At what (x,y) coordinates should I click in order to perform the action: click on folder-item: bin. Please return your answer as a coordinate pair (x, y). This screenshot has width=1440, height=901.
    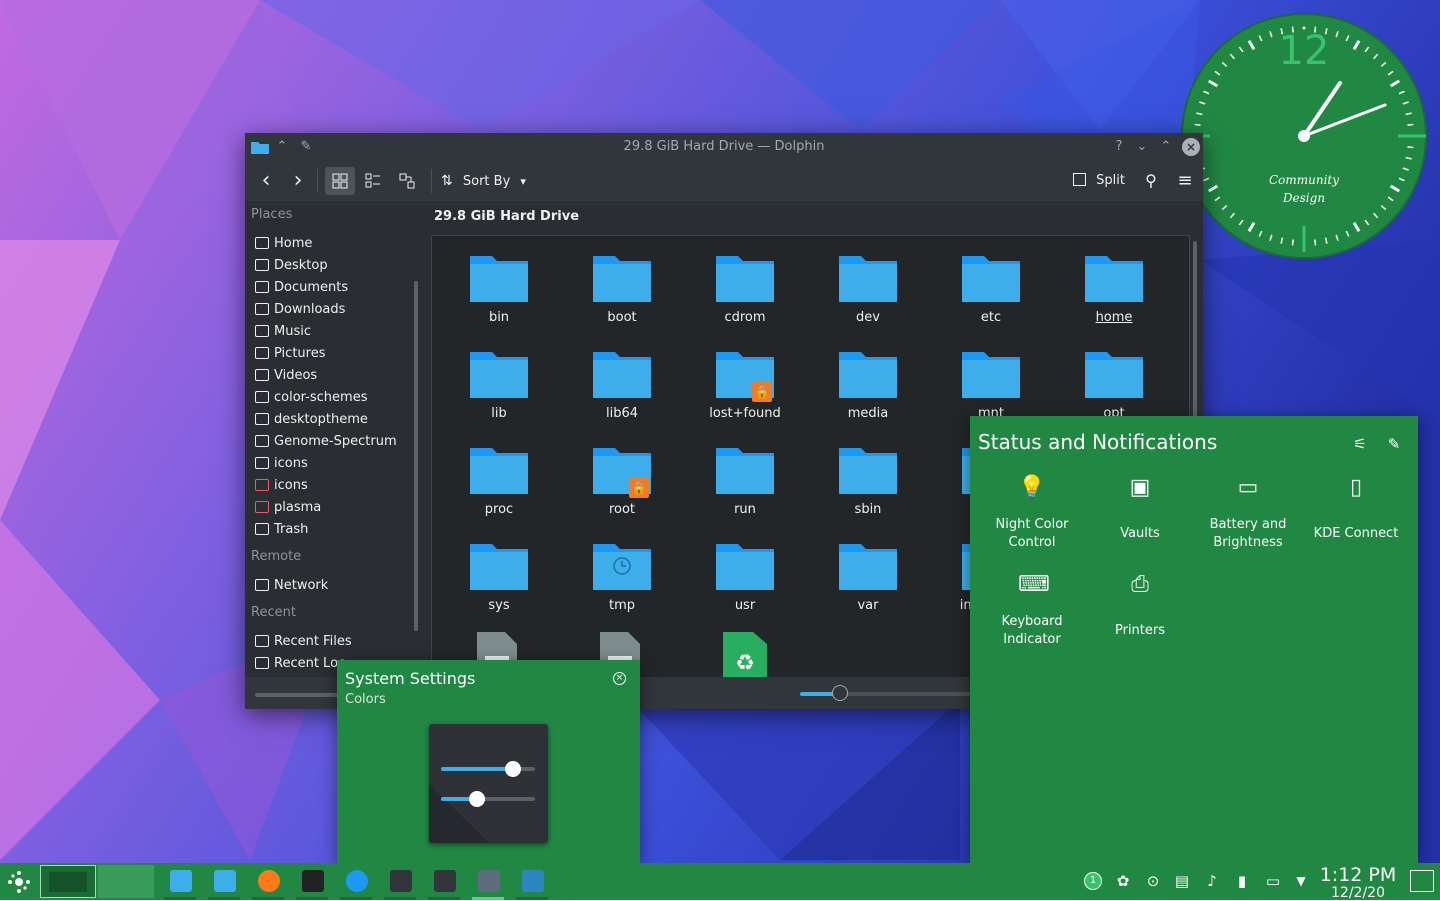
    Looking at the image, I should click on (499, 288).